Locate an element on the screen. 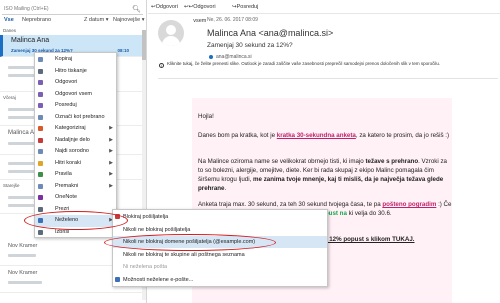 Image resolution: width=500 pixels, height=303 pixels. filter-all: Vse is located at coordinates (9, 20).